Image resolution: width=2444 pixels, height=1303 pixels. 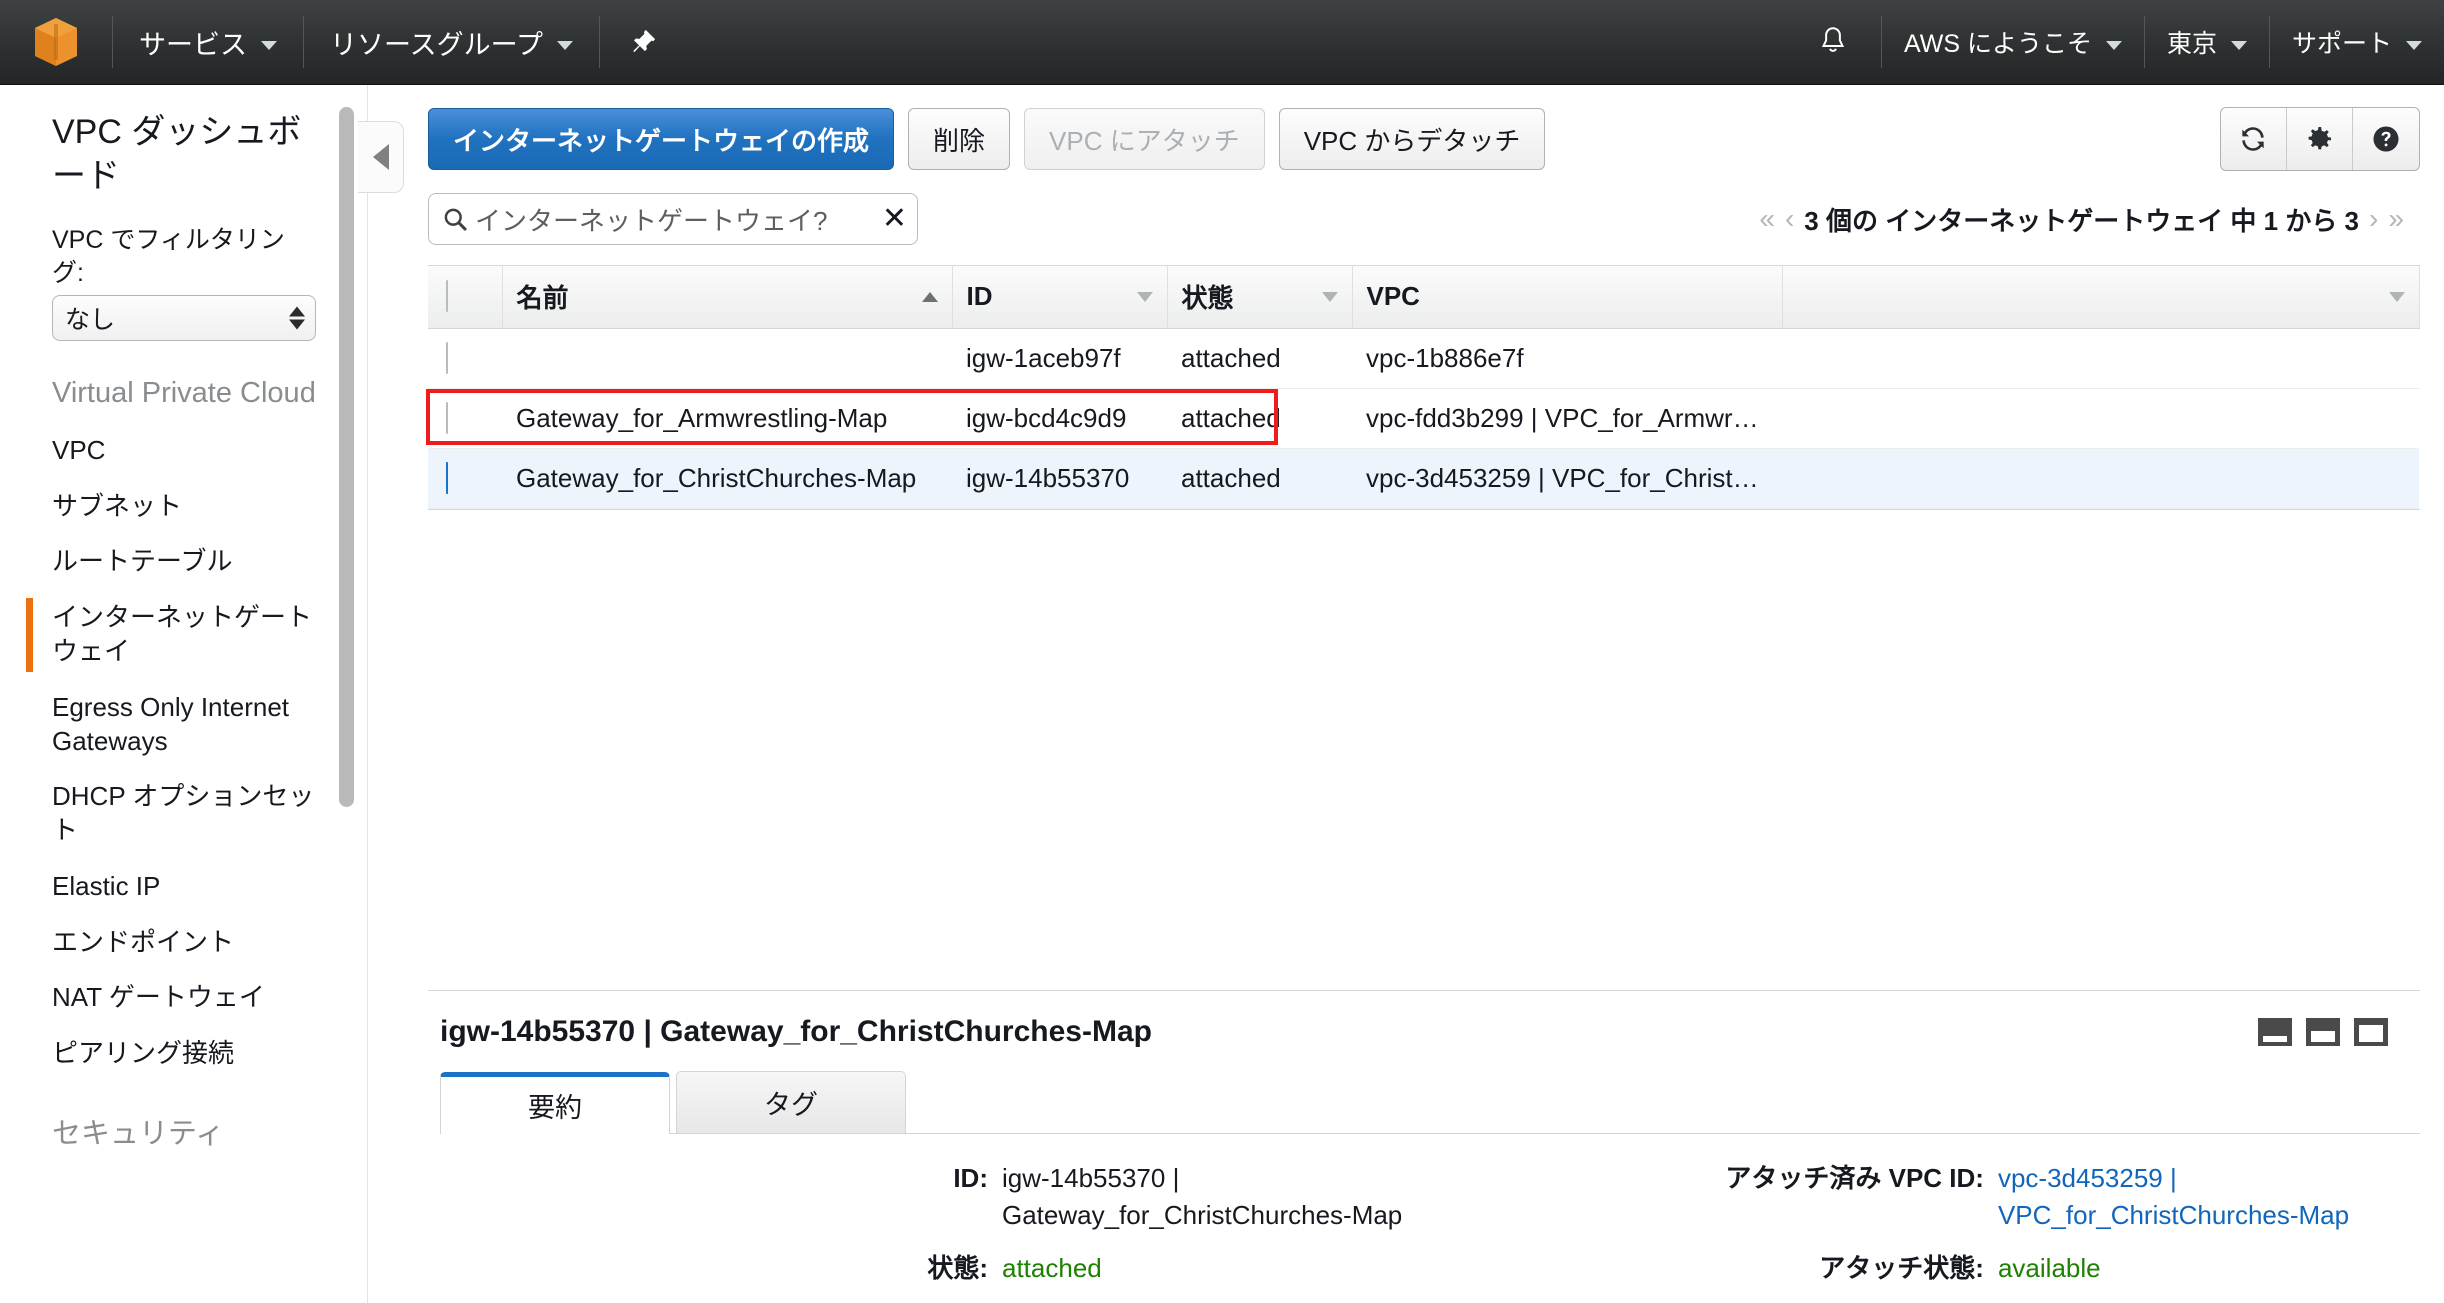 I want to click on sidebar-item-subnets: サブネット, so click(x=184, y=507).